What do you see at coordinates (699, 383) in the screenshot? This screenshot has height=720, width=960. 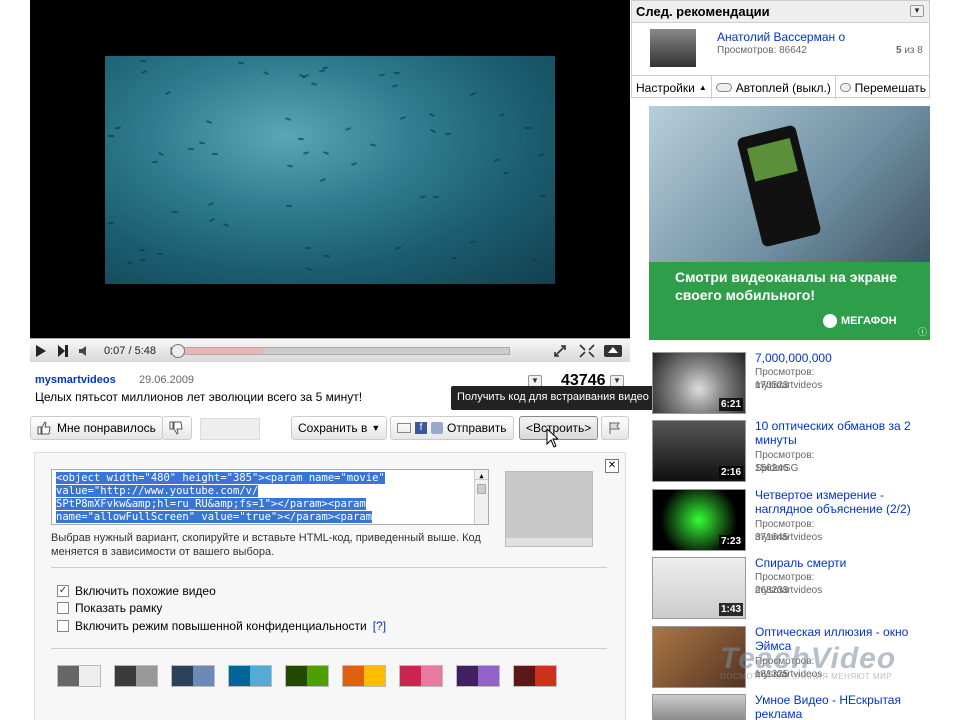 I see `related-thumbnail: 6:21` at bounding box center [699, 383].